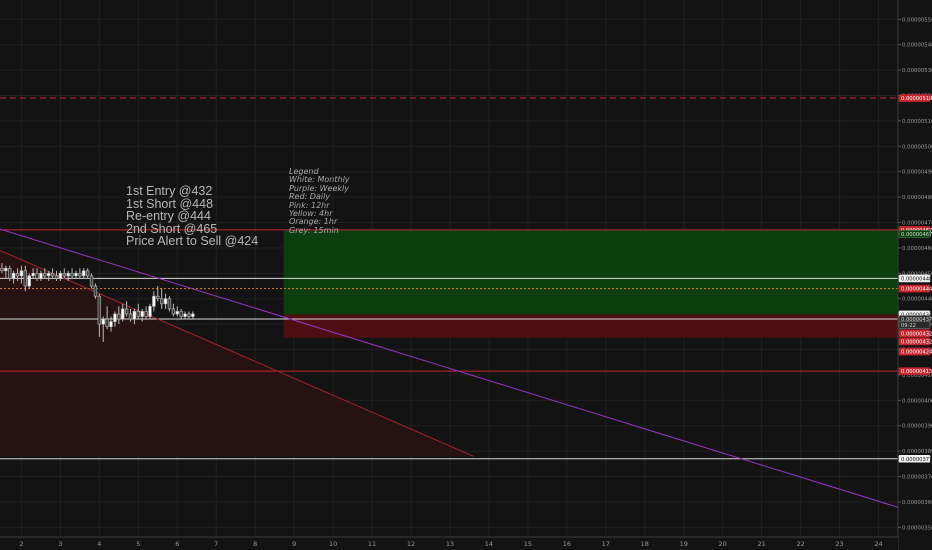 The width and height of the screenshot is (932, 550). I want to click on time-tick-label: 23, so click(839, 544).